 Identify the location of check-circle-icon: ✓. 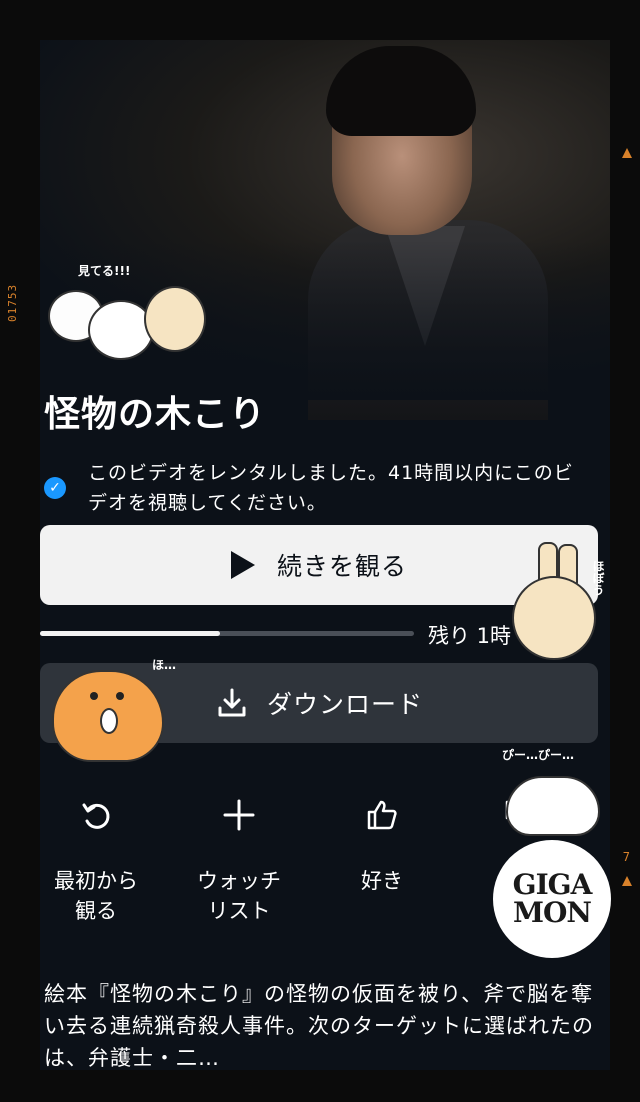
(55, 488).